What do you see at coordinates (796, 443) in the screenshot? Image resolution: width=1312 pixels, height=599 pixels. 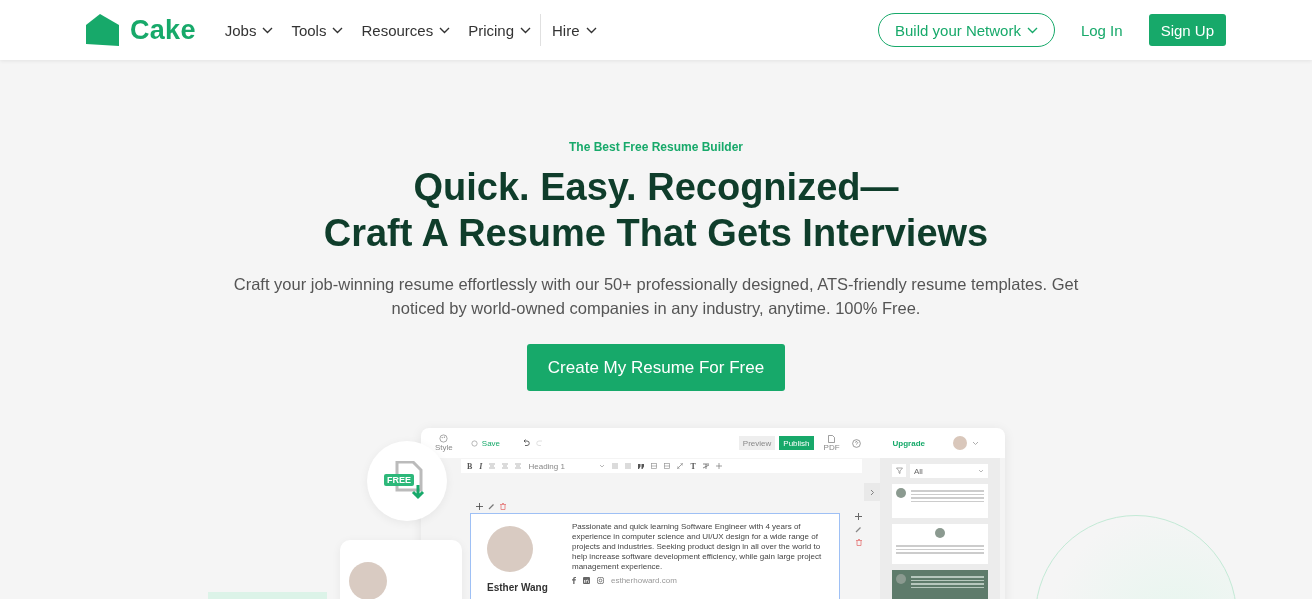 I see `publish-button: Publish` at bounding box center [796, 443].